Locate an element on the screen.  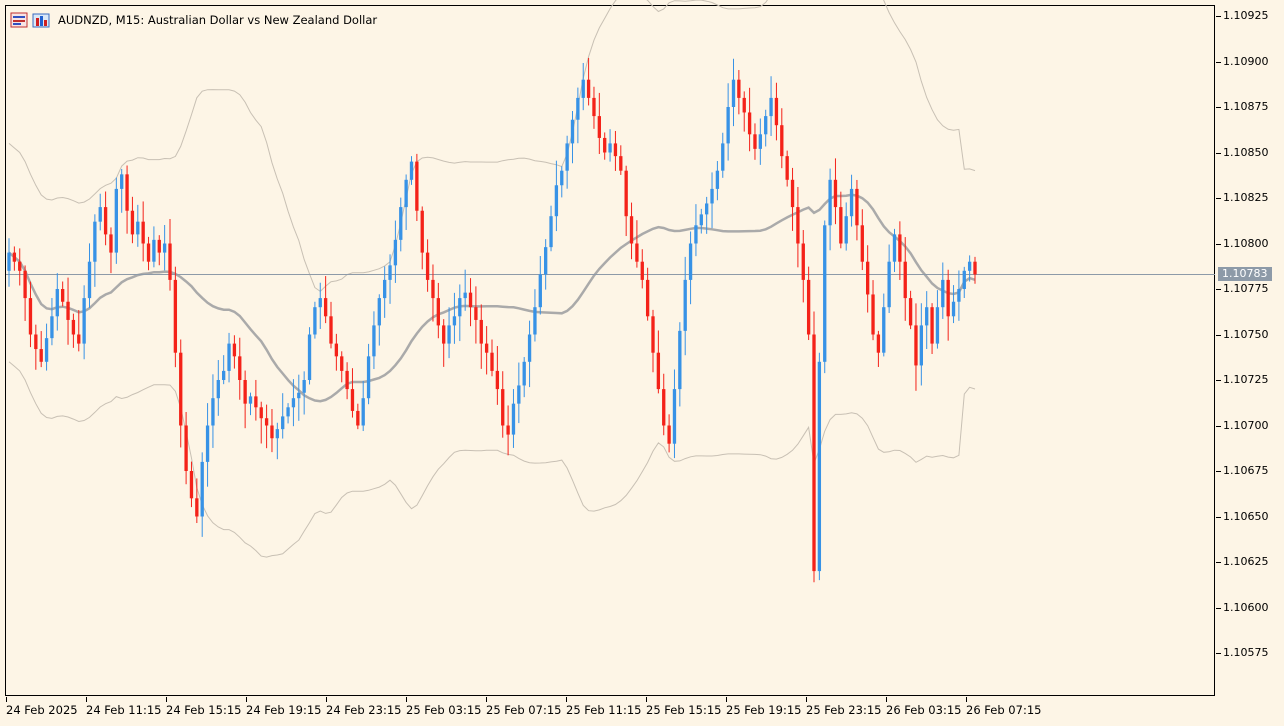
time-label: 24 Feb 19:15 is located at coordinates (284, 710).